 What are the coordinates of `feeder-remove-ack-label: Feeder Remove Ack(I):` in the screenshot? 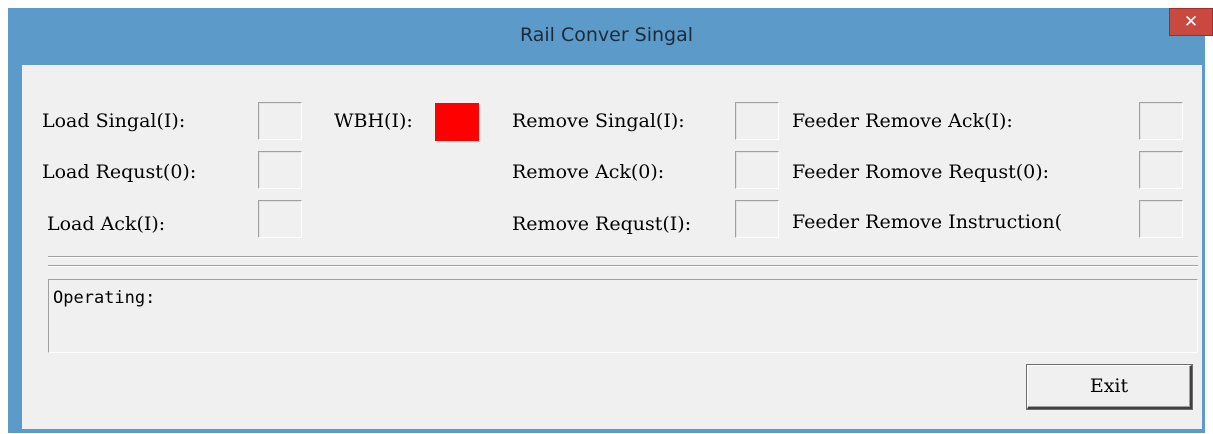 It's located at (902, 121).